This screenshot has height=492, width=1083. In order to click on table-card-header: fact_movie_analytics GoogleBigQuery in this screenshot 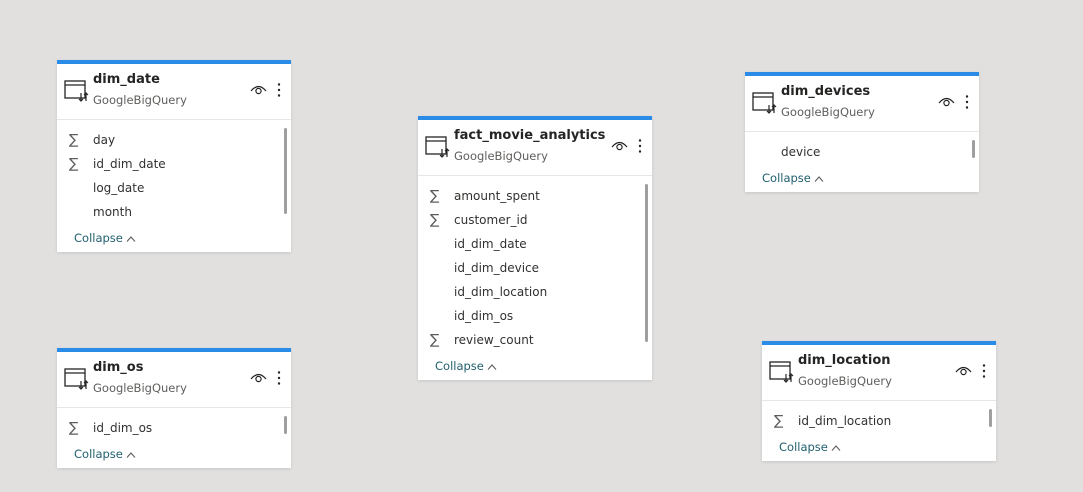, I will do `click(535, 148)`.